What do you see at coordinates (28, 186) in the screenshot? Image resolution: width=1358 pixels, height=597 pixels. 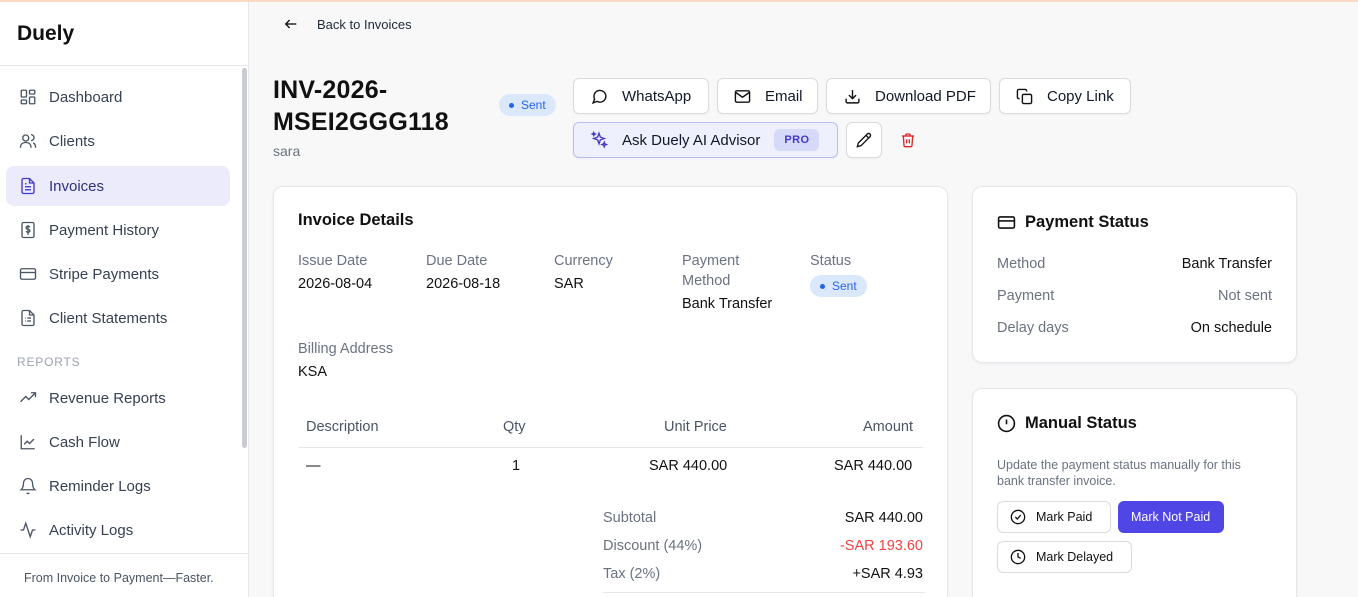 I see `file-text-icon` at bounding box center [28, 186].